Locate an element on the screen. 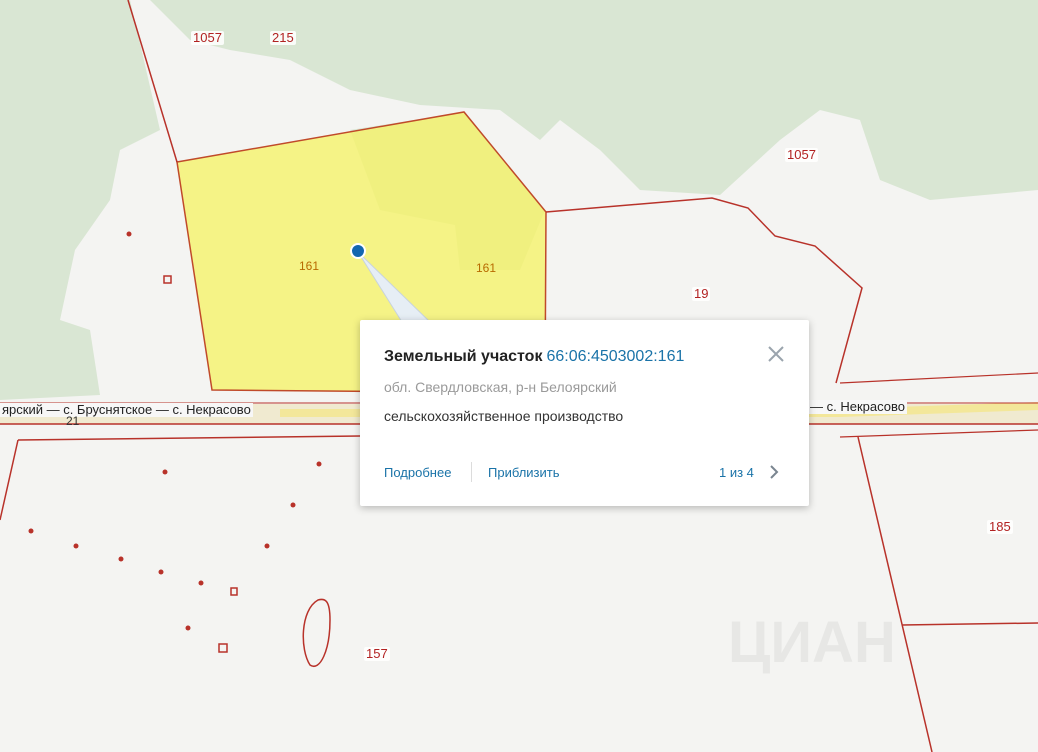 The width and height of the screenshot is (1038, 752). road-number: 21 is located at coordinates (73, 421).